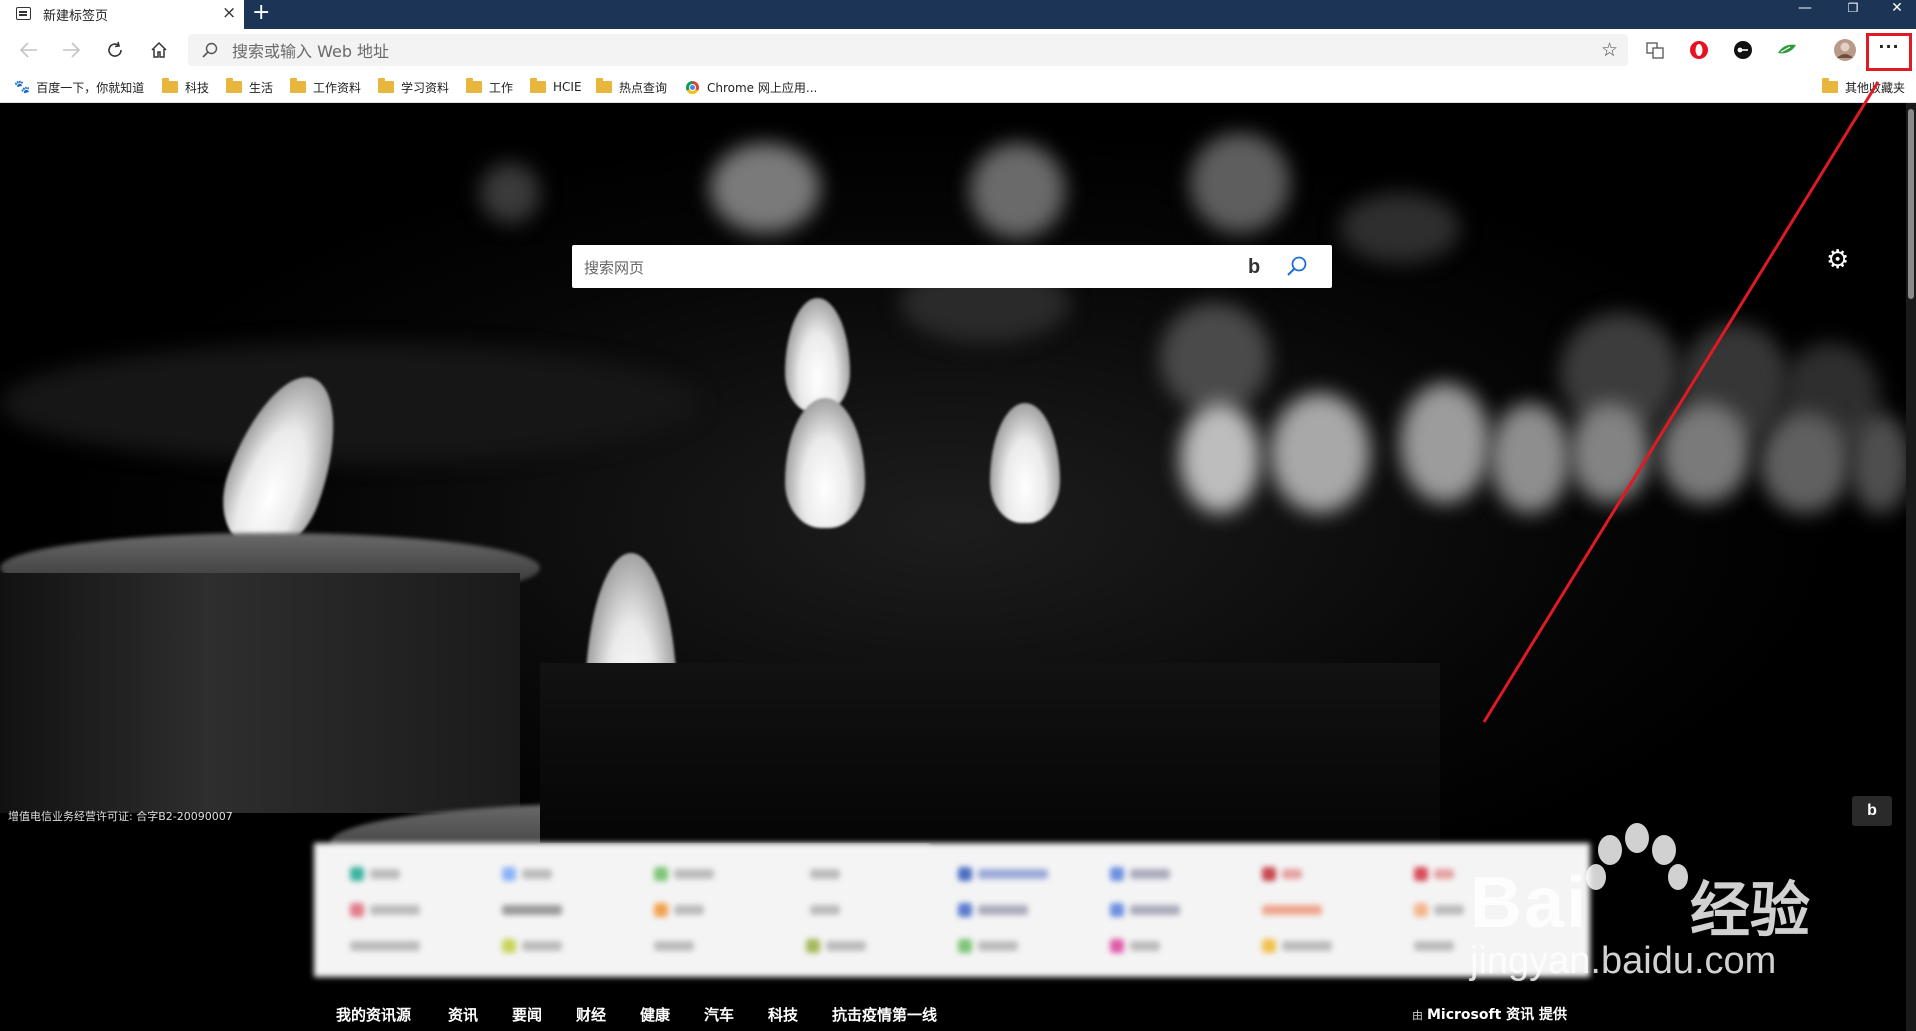  What do you see at coordinates (1655, 50) in the screenshot?
I see `translate-extension-icon` at bounding box center [1655, 50].